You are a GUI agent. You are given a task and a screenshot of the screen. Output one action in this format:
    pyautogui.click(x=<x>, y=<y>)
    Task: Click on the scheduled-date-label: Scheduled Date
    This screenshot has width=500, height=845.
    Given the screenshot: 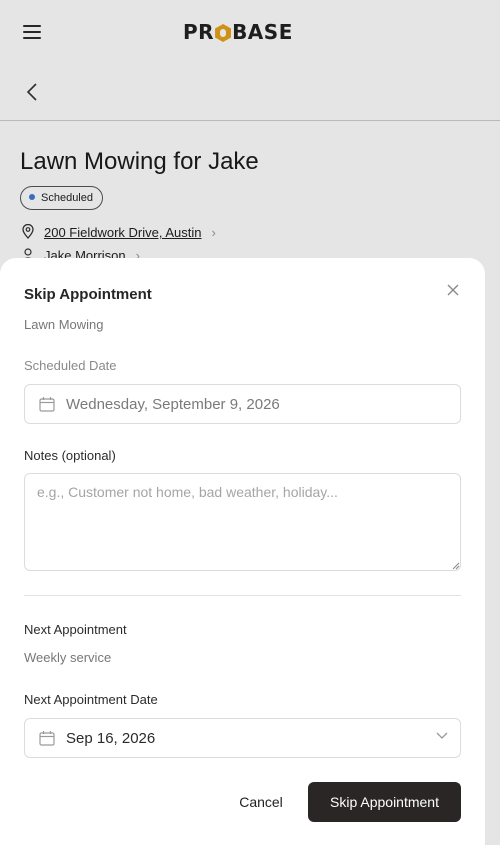 What is the action you would take?
    pyautogui.click(x=70, y=365)
    